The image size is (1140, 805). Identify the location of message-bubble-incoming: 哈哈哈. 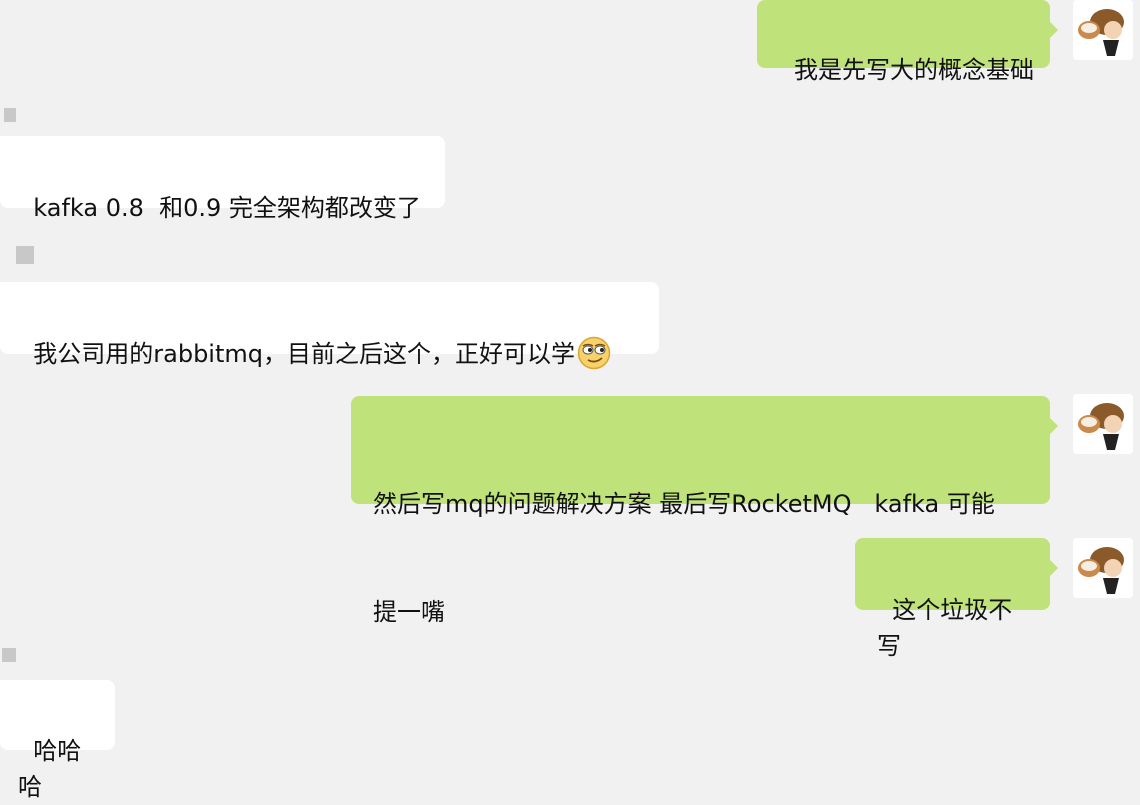
(57, 740).